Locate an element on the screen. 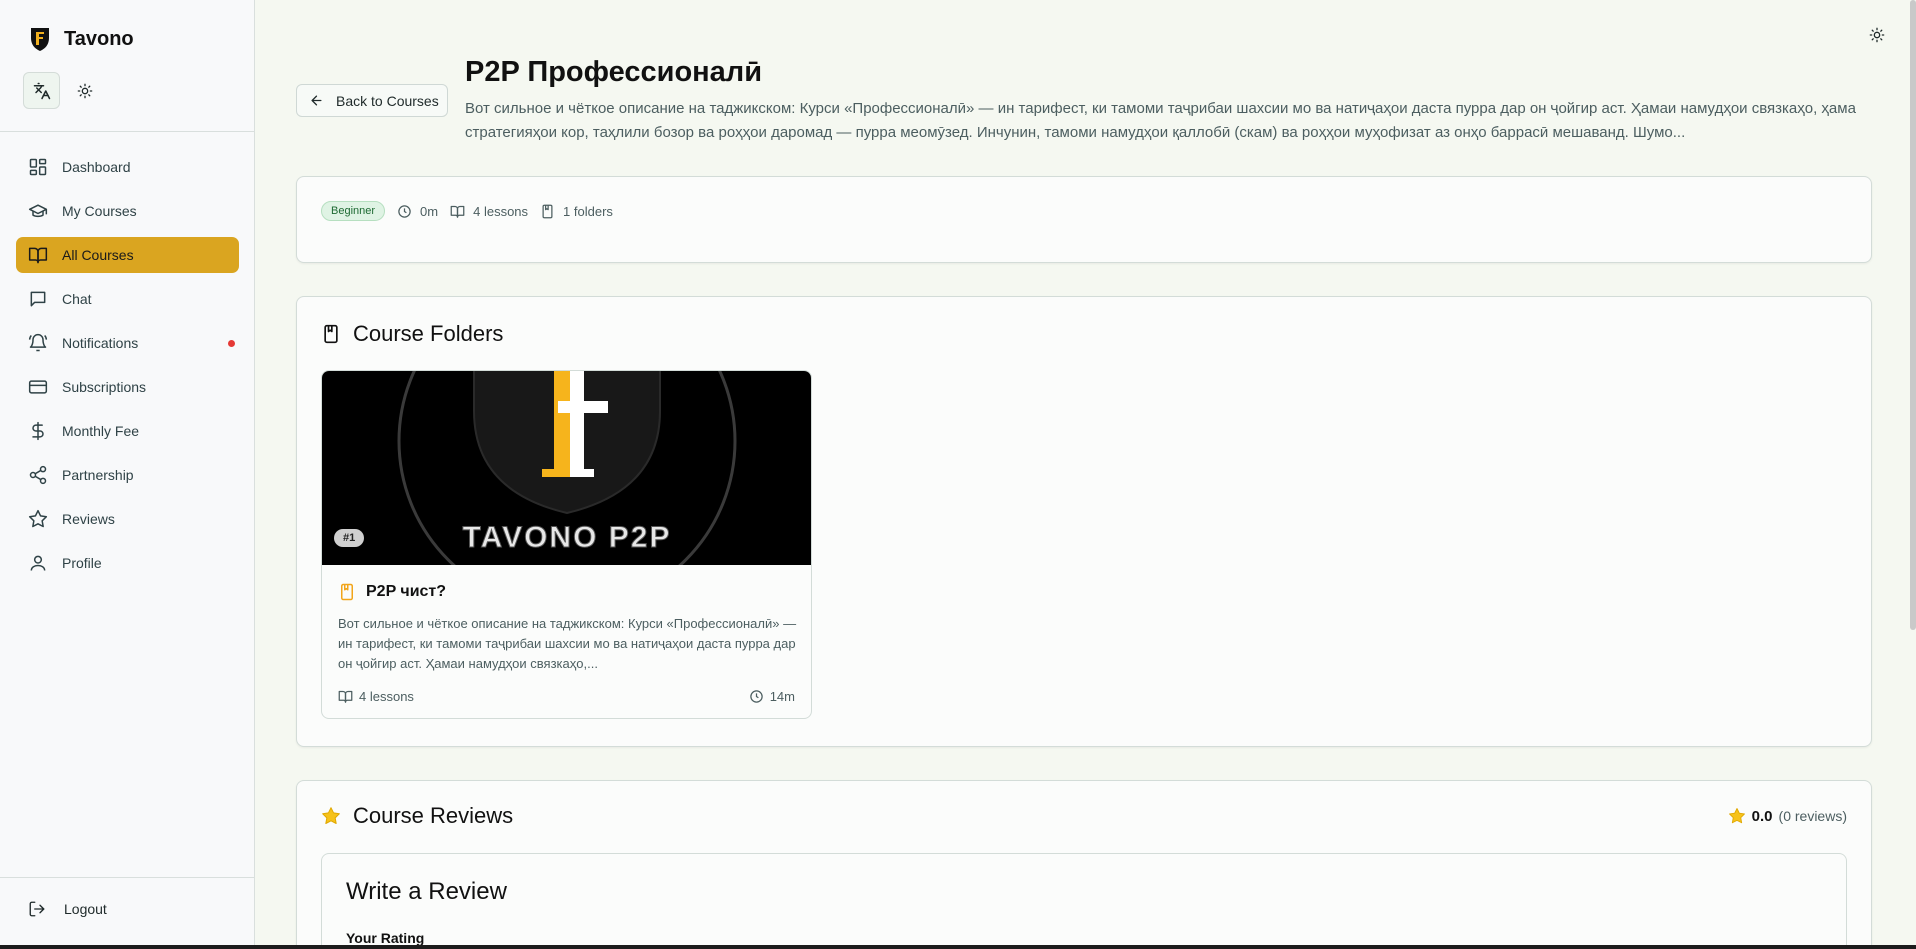 The height and width of the screenshot is (949, 1916). logout-button: Logout is located at coordinates (67, 909).